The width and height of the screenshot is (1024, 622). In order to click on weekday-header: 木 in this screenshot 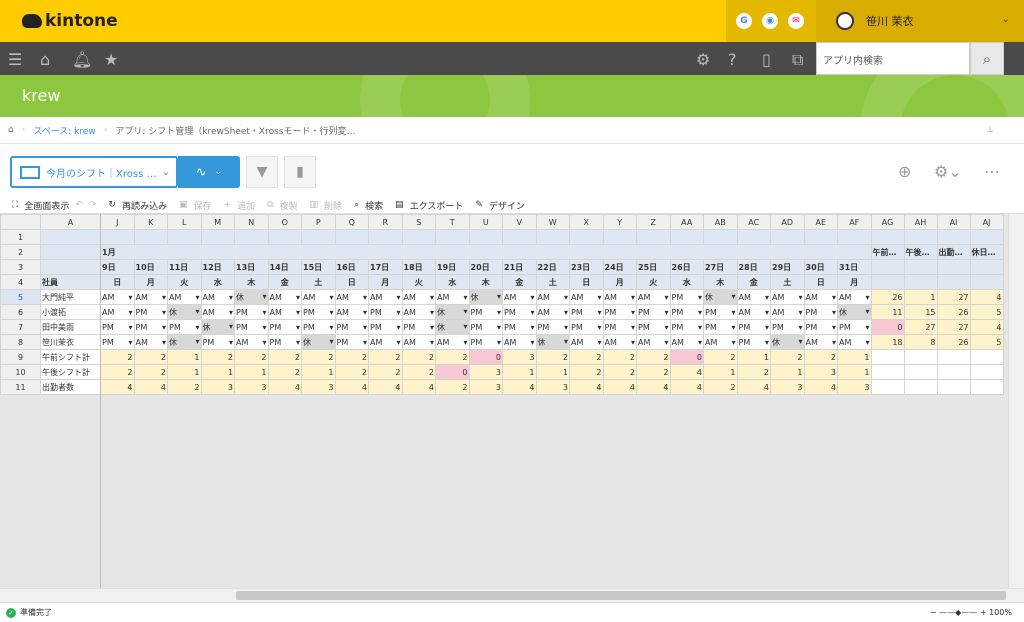, I will do `click(720, 282)`.